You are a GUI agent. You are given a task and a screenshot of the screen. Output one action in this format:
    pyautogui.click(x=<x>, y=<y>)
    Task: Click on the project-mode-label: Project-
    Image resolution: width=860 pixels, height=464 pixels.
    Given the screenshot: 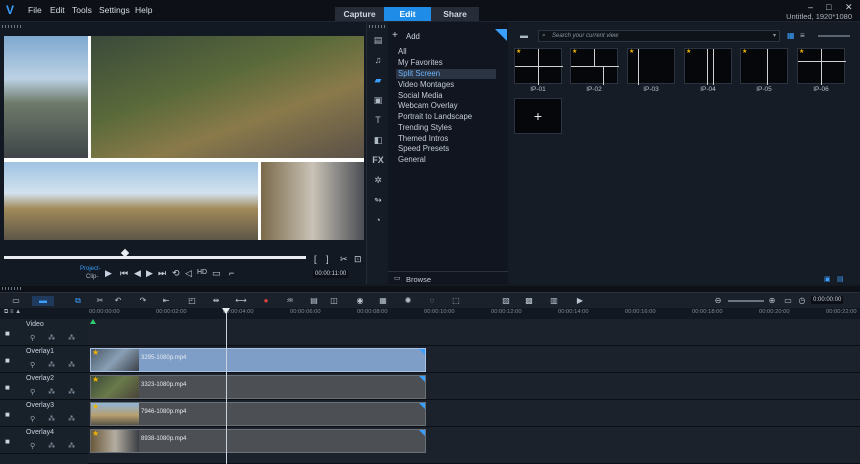 What is the action you would take?
    pyautogui.click(x=90, y=269)
    